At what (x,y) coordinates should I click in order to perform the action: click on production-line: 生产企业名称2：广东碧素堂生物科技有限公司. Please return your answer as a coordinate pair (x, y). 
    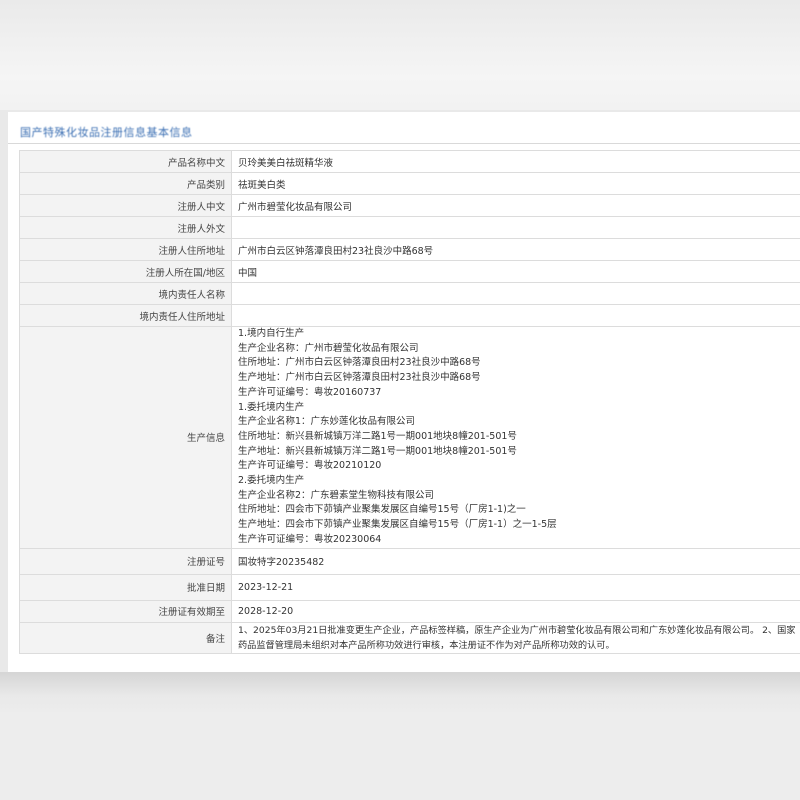
    Looking at the image, I should click on (336, 495).